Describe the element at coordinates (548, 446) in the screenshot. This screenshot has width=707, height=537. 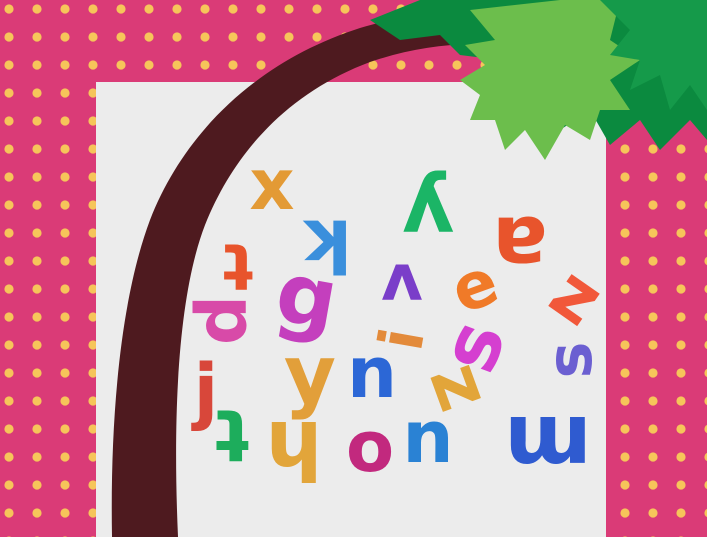
I see `letter-m: m` at that location.